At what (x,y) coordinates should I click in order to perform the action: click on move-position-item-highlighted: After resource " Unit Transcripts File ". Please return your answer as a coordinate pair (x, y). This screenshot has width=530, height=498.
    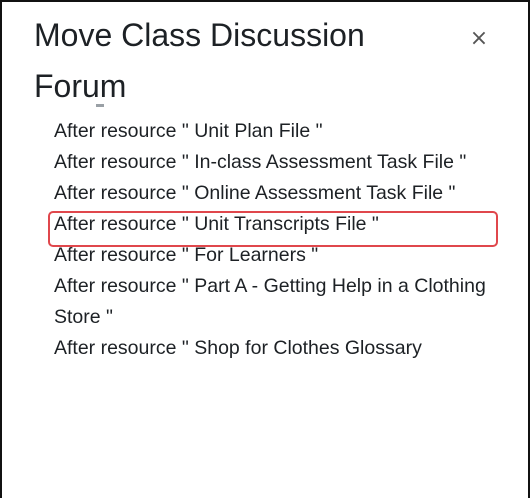
    Looking at the image, I should click on (265, 228).